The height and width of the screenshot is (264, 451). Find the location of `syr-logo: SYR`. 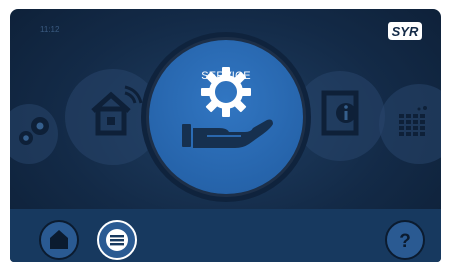

syr-logo: SYR is located at coordinates (405, 33).